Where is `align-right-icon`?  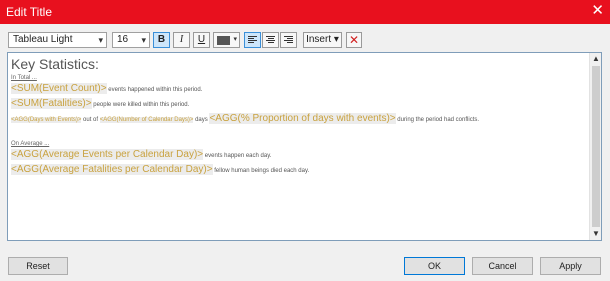
align-right-icon is located at coordinates (288, 40).